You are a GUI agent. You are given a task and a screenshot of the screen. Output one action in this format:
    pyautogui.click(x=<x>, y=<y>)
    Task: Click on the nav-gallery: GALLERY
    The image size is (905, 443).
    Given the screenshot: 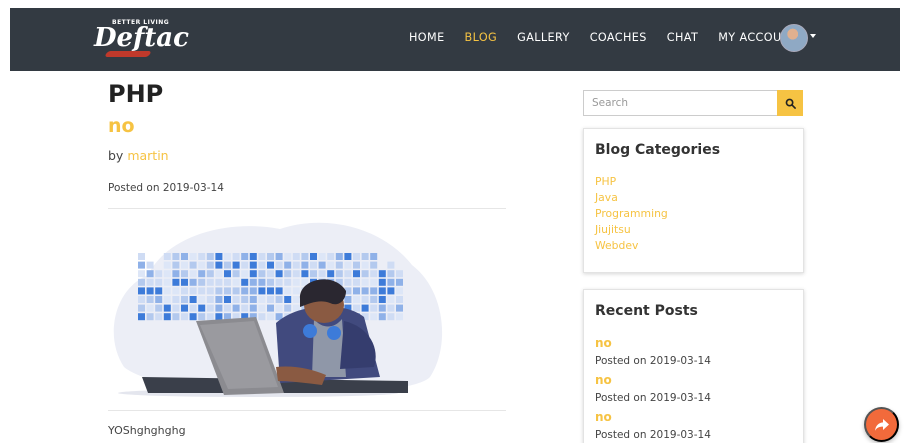 What is the action you would take?
    pyautogui.click(x=543, y=37)
    